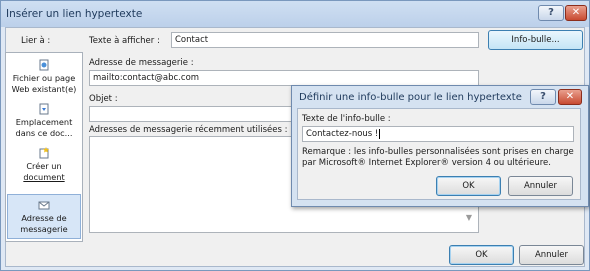 This screenshot has height=271, width=590. Describe the element at coordinates (551, 255) in the screenshot. I see `cancel-button: Annuler` at that location.